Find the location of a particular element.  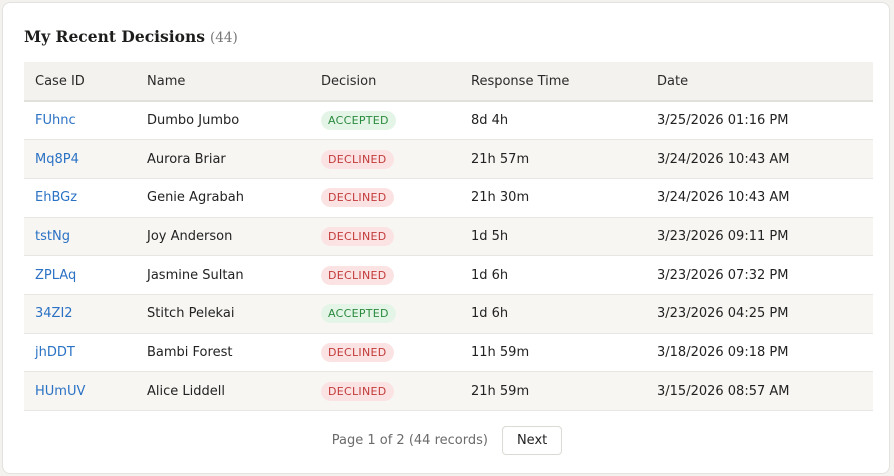

column-header-response-time: Response Time is located at coordinates (520, 81).